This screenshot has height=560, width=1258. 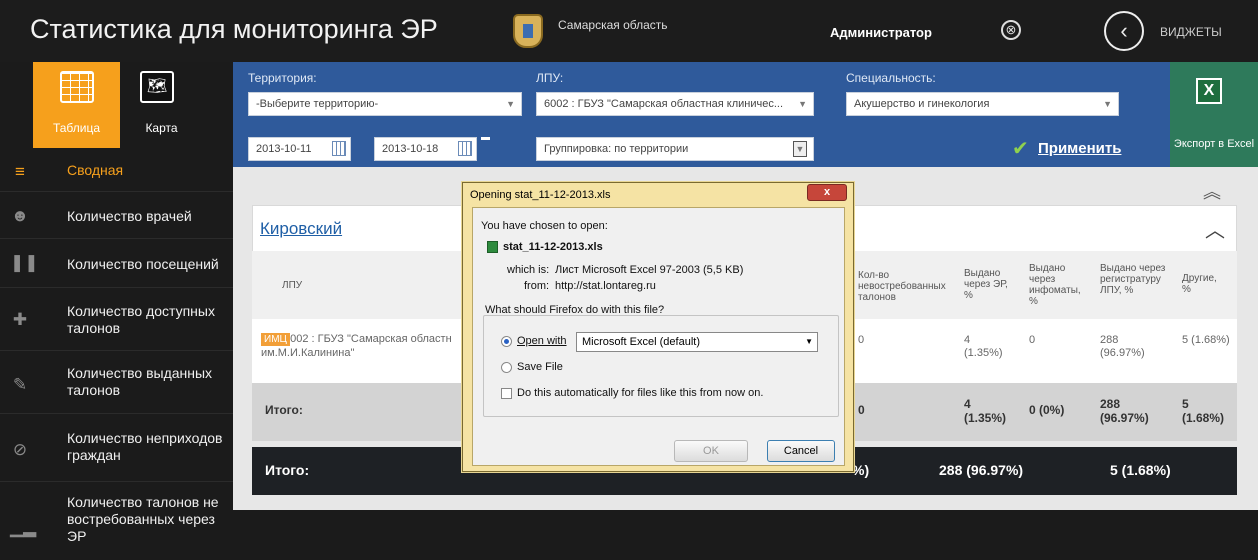 What do you see at coordinates (506, 341) in the screenshot?
I see `open-with-radio` at bounding box center [506, 341].